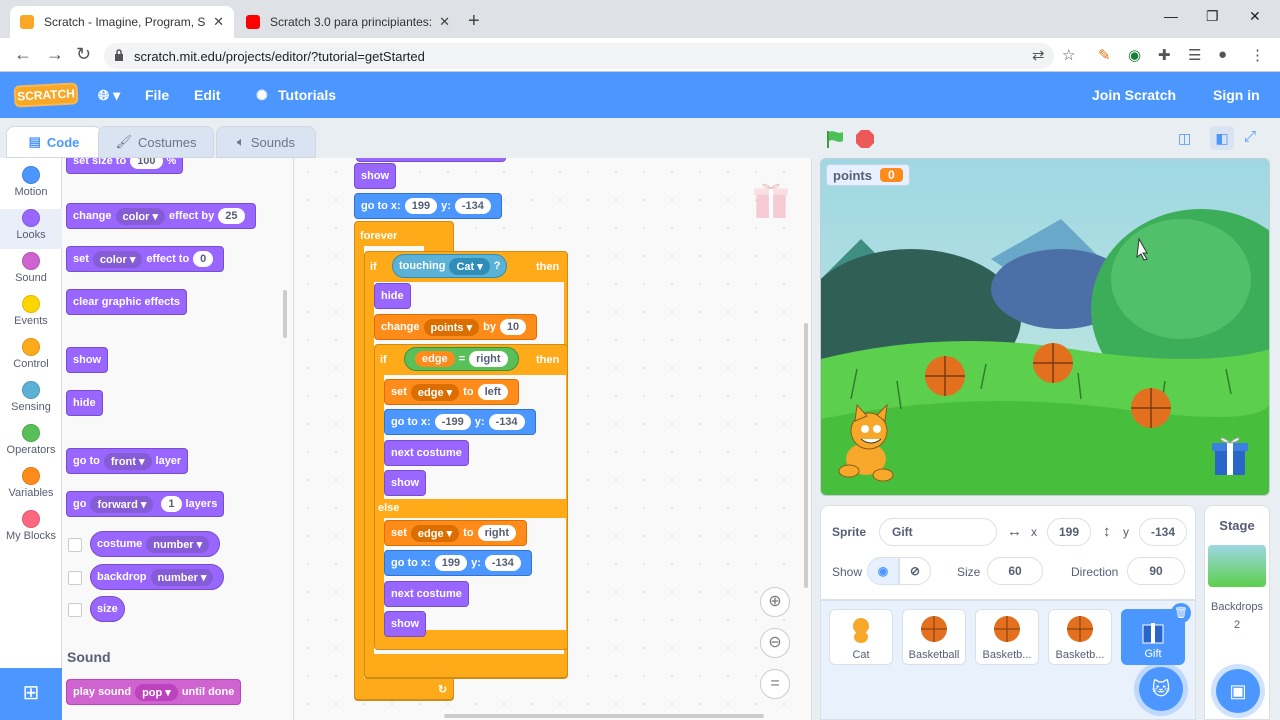 Image resolution: width=1280 pixels, height=720 pixels. I want to click on stage-selector-panel: Stage Backdrops 2 ▣, so click(1237, 612).